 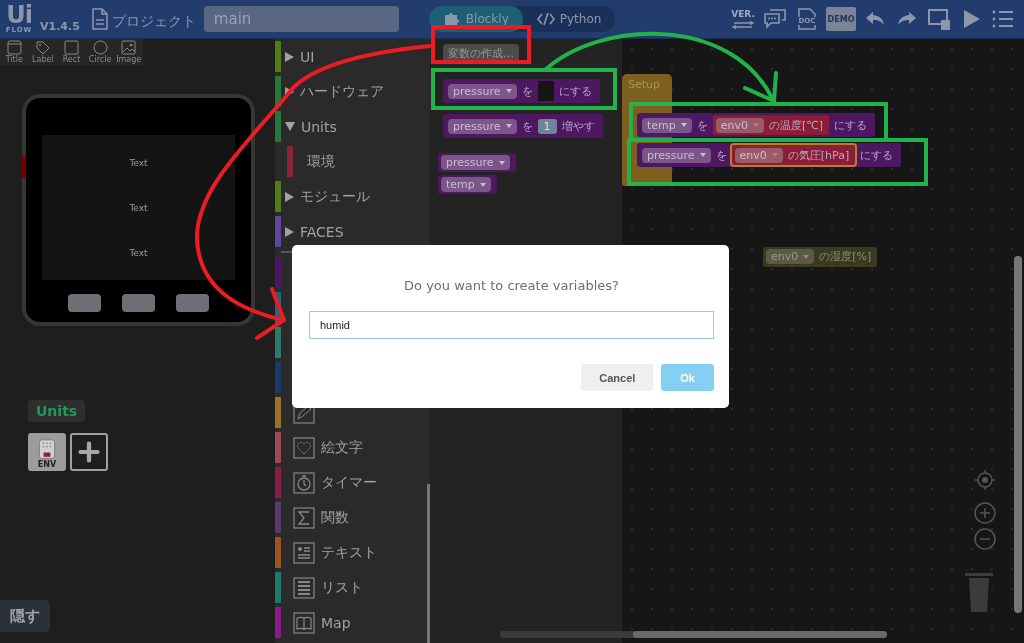 I want to click on project-label: プロジェクト, so click(x=153, y=22).